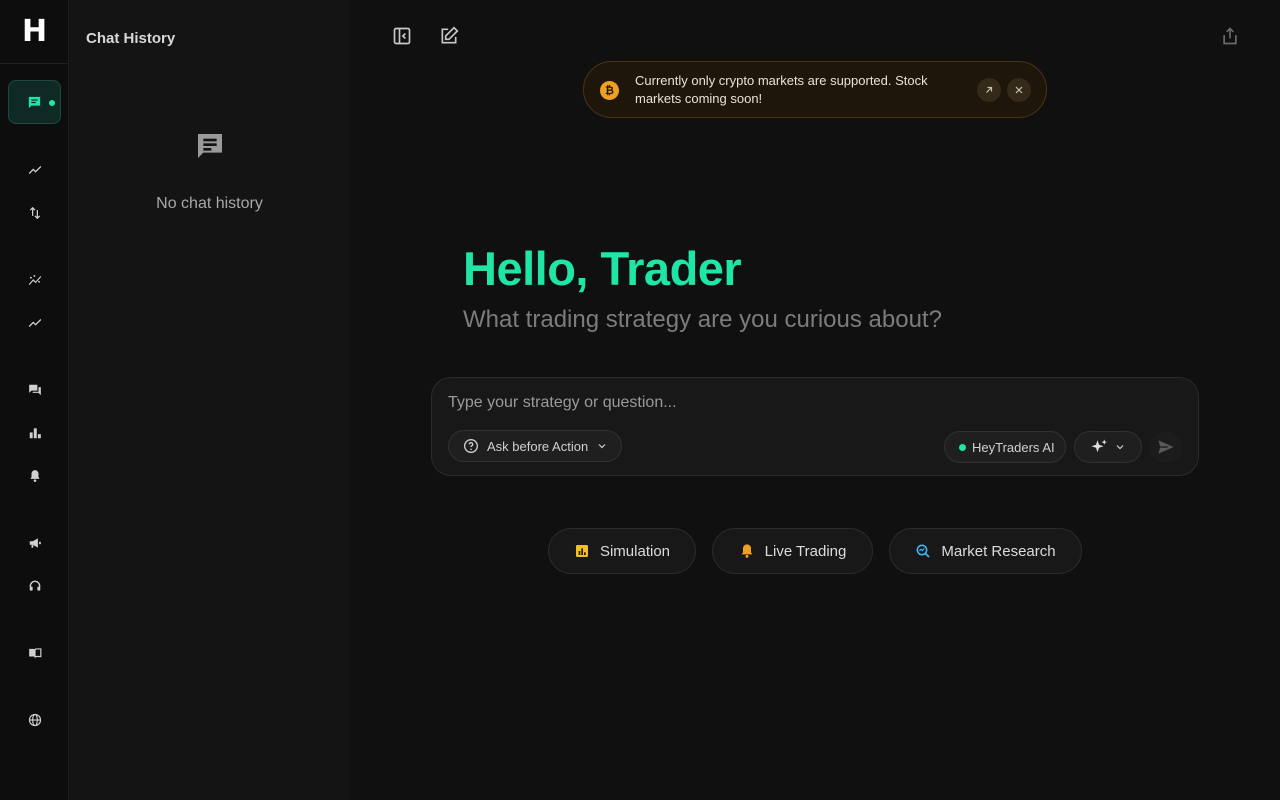 This screenshot has width=1280, height=800. Describe the element at coordinates (1013, 447) in the screenshot. I see `model-label: HeyTraders AI` at that location.